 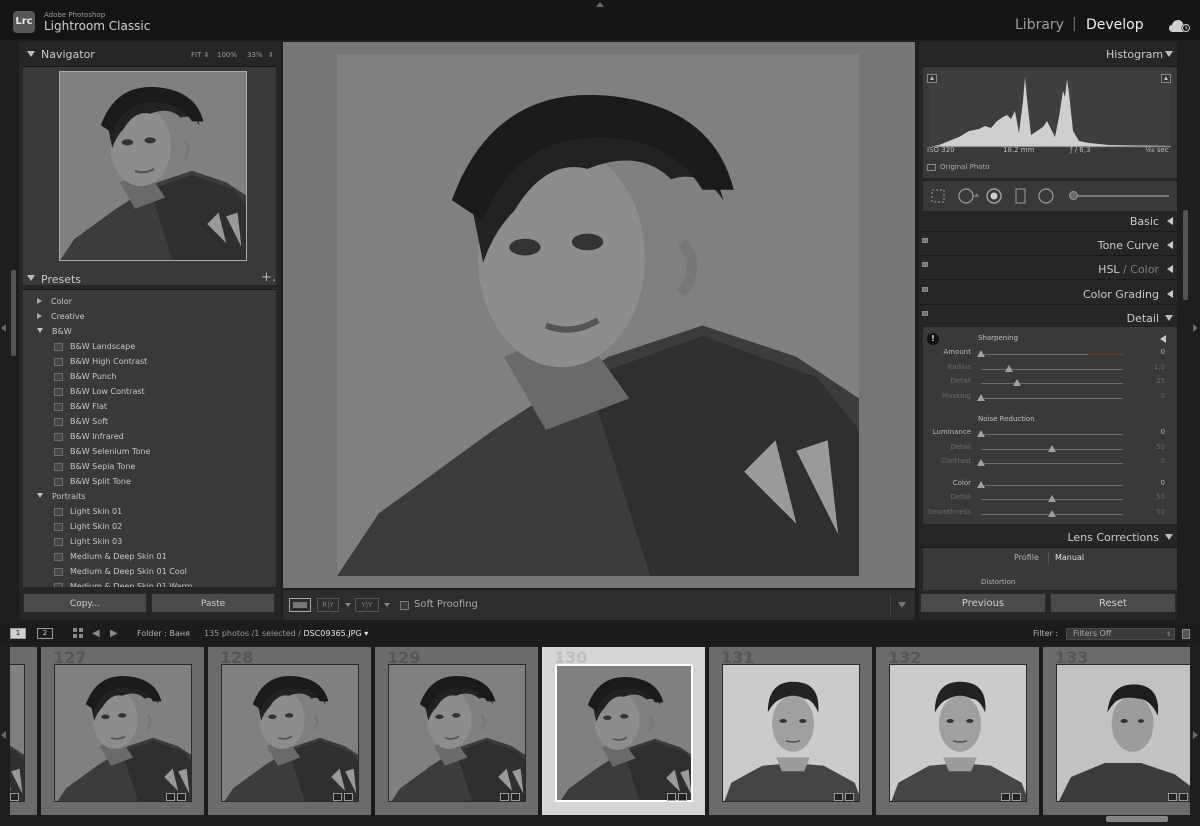 I want to click on filmstrip-cell: 132, so click(x=958, y=731).